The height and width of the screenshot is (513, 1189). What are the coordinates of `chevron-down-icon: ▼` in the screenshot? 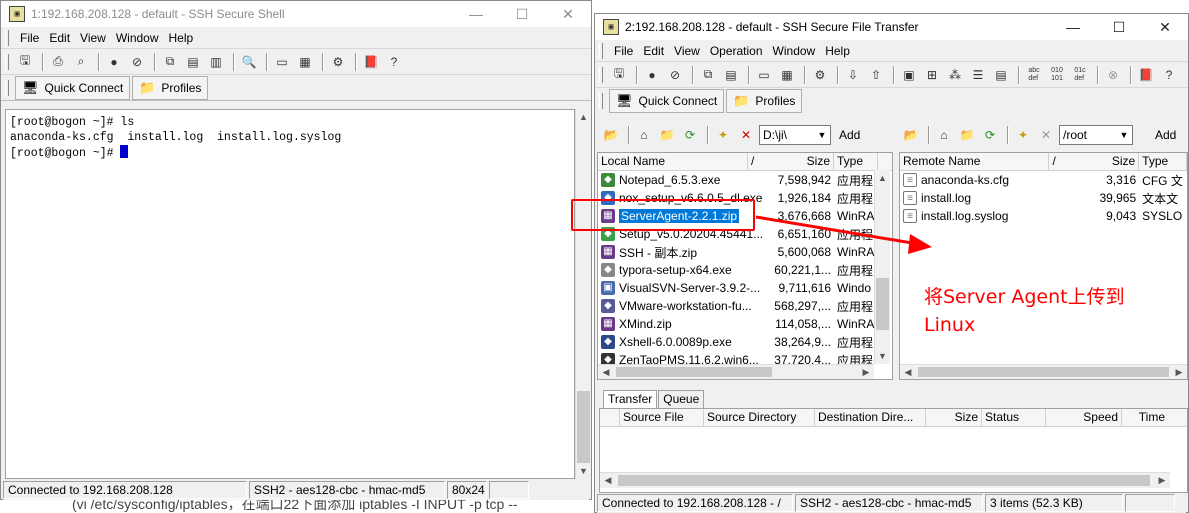 It's located at (822, 135).